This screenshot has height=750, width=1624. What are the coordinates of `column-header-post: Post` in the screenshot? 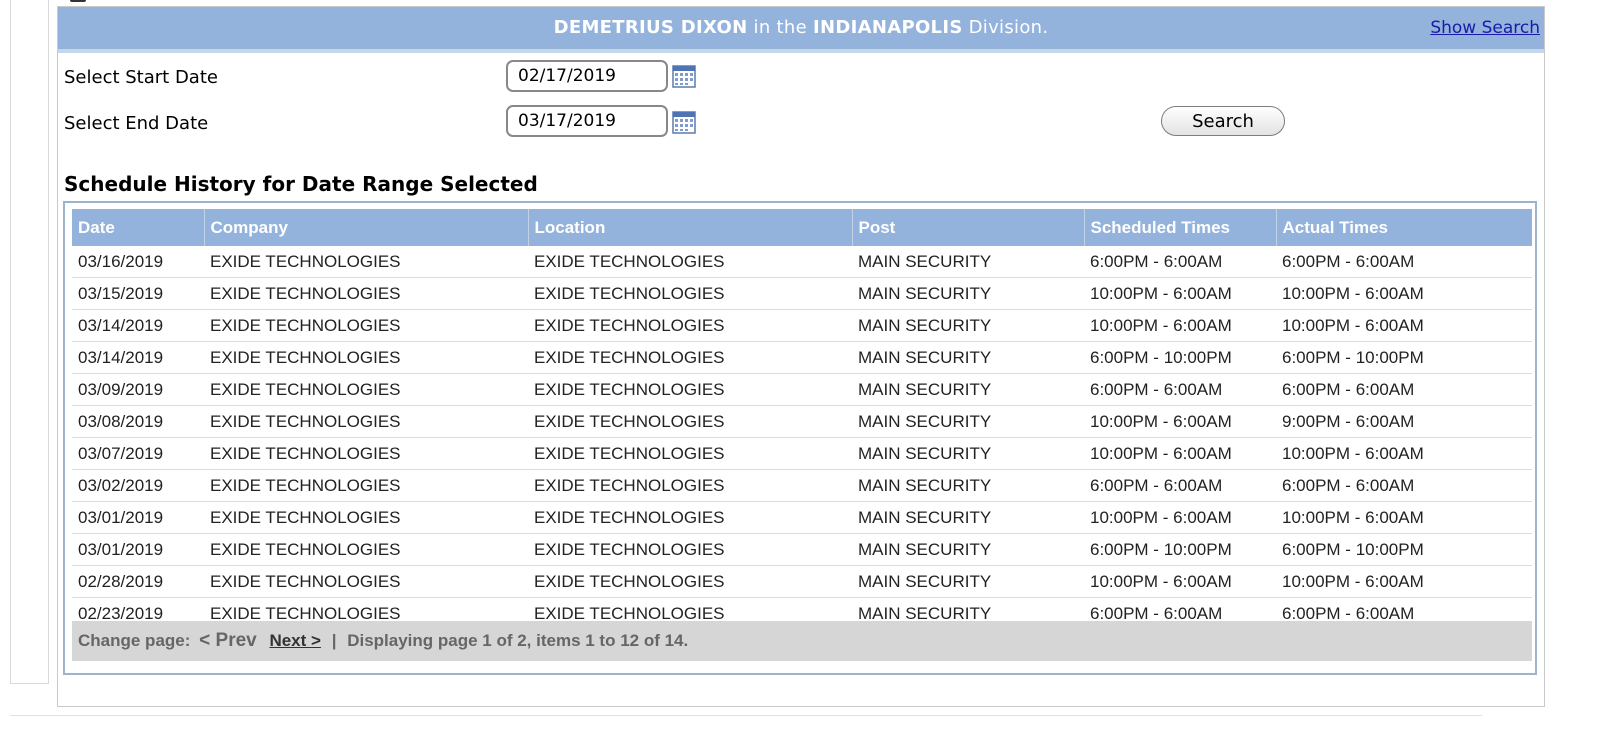 It's located at (968, 227).